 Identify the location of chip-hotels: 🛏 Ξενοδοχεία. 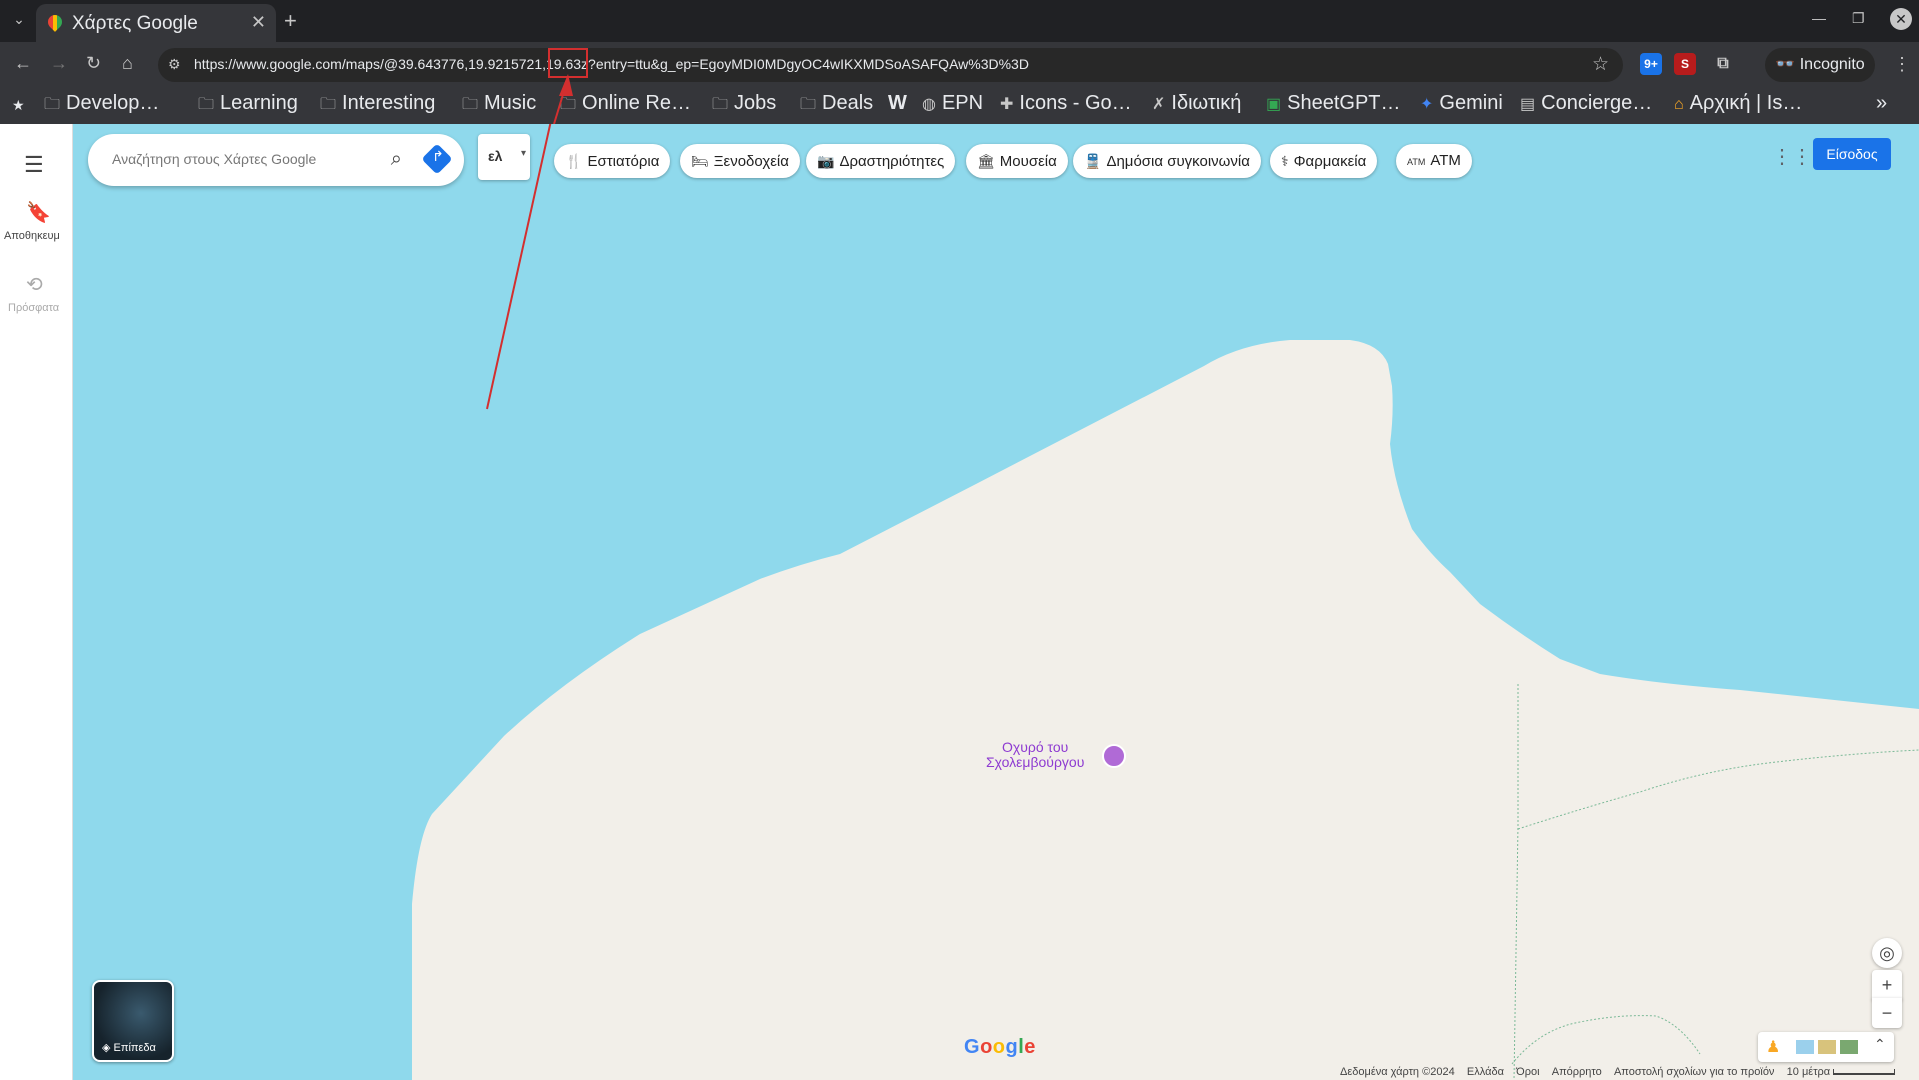
(740, 161).